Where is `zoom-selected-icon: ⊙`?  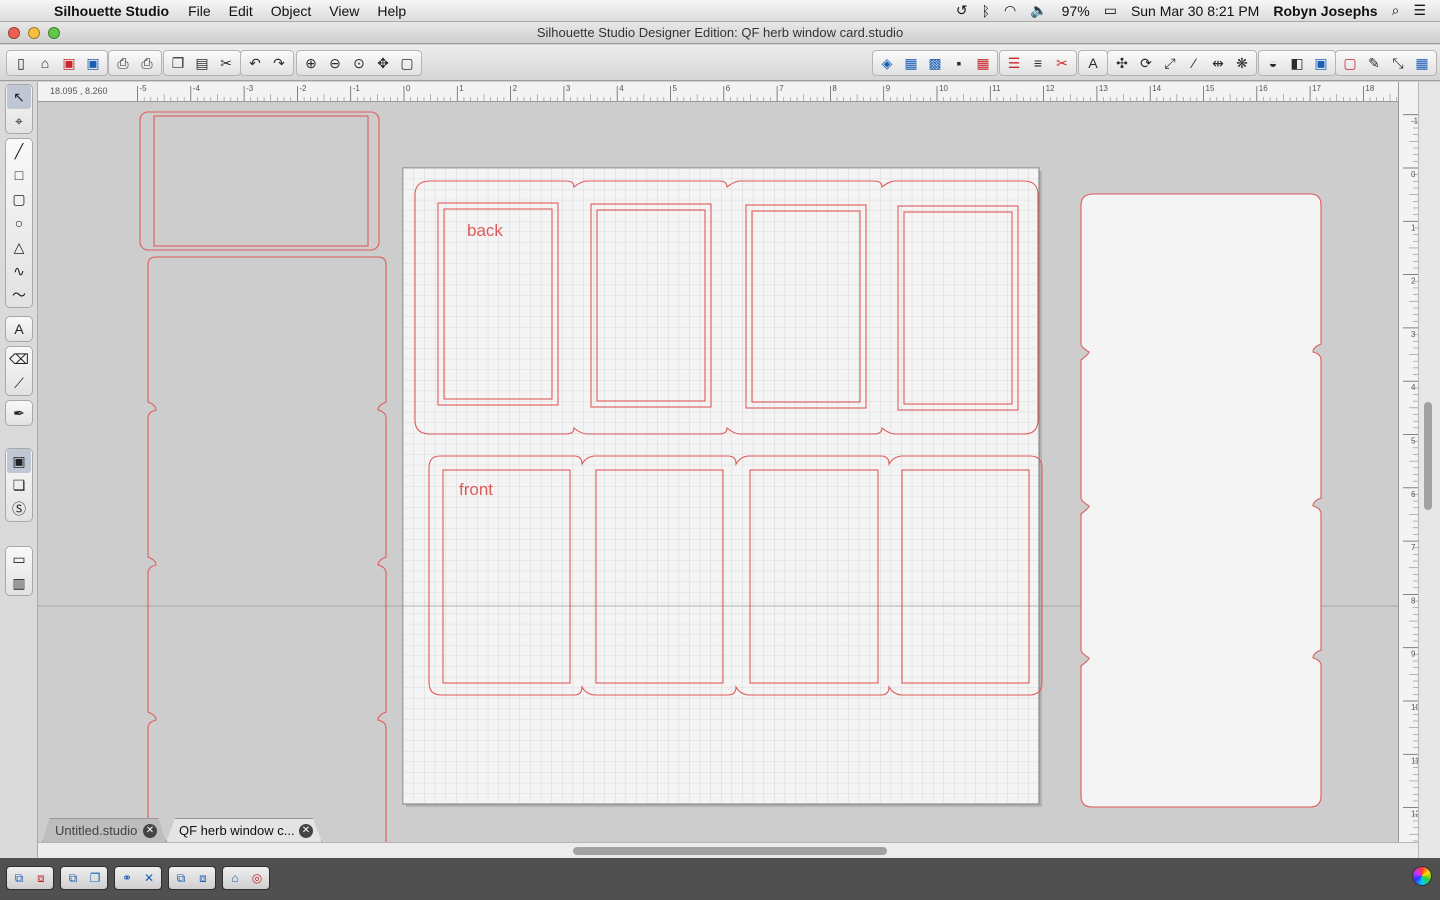 zoom-selected-icon: ⊙ is located at coordinates (359, 63).